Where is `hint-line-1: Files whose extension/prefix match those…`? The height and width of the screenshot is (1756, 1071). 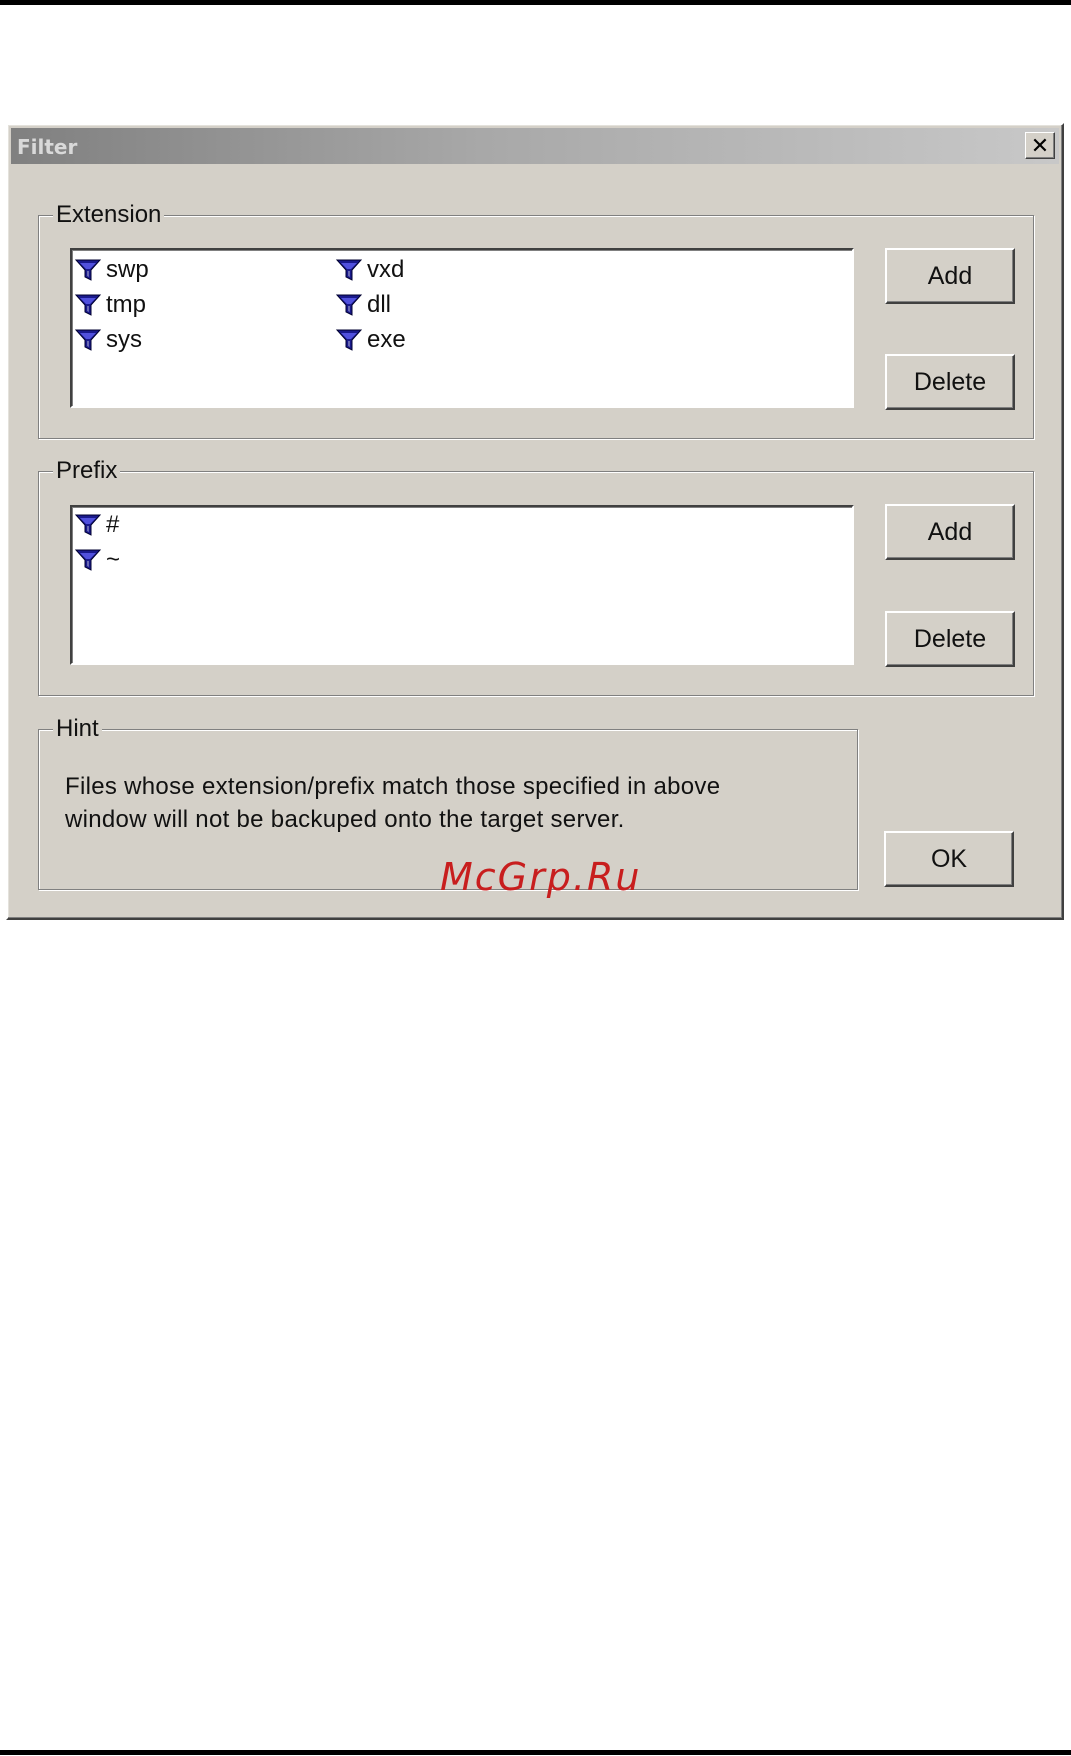
hint-line-1: Files whose extension/prefix match those… is located at coordinates (393, 786).